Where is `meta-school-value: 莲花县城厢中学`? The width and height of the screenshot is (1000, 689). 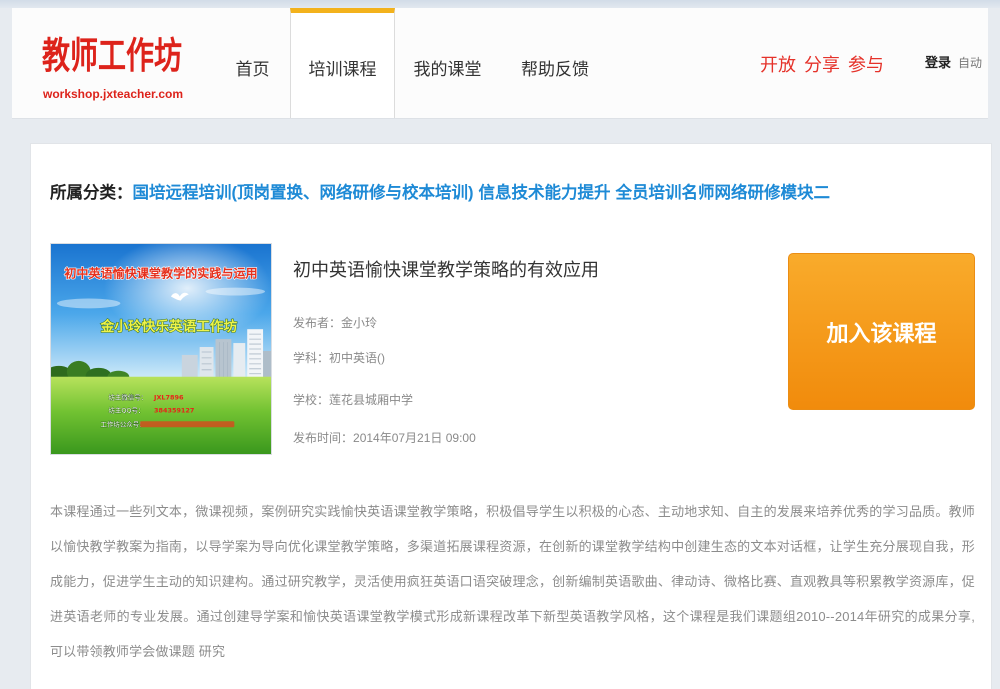
meta-school-value: 莲花县城厢中学 is located at coordinates (371, 400).